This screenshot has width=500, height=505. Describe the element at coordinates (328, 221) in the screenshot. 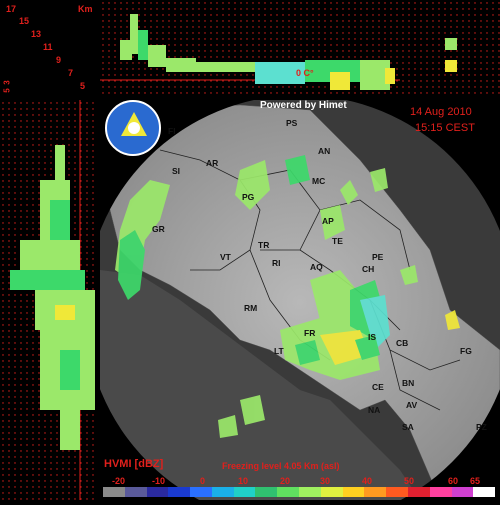

I see `city-label-ap: AP` at that location.